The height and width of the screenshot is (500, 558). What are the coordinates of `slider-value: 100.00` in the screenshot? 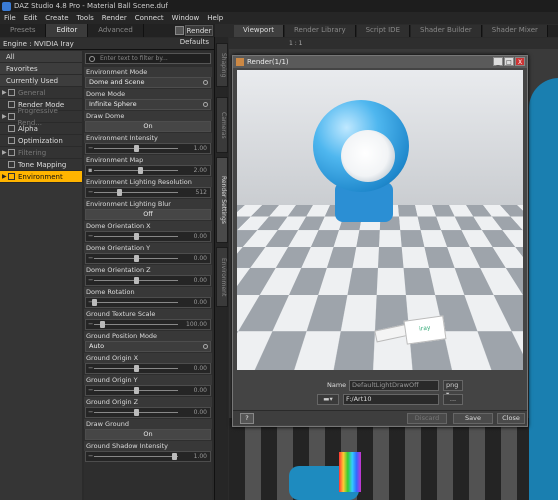 It's located at (196, 324).